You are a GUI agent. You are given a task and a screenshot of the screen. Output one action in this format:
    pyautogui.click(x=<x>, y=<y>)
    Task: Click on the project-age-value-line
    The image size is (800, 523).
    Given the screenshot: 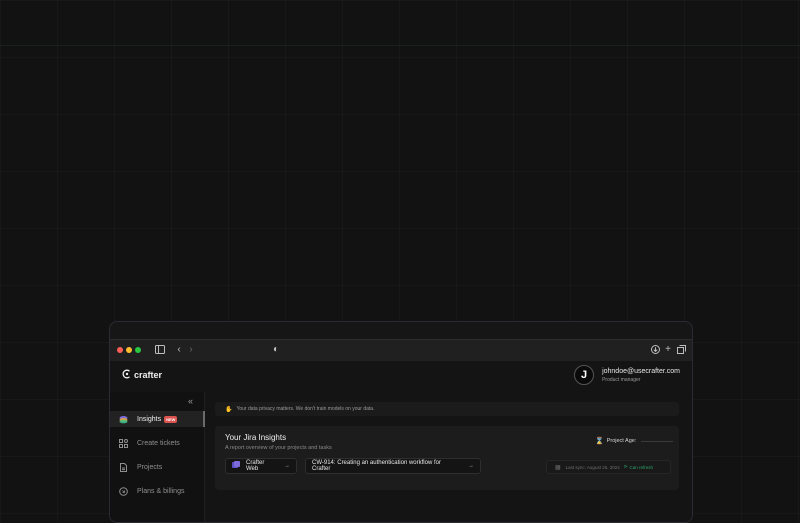 What is the action you would take?
    pyautogui.click(x=657, y=441)
    